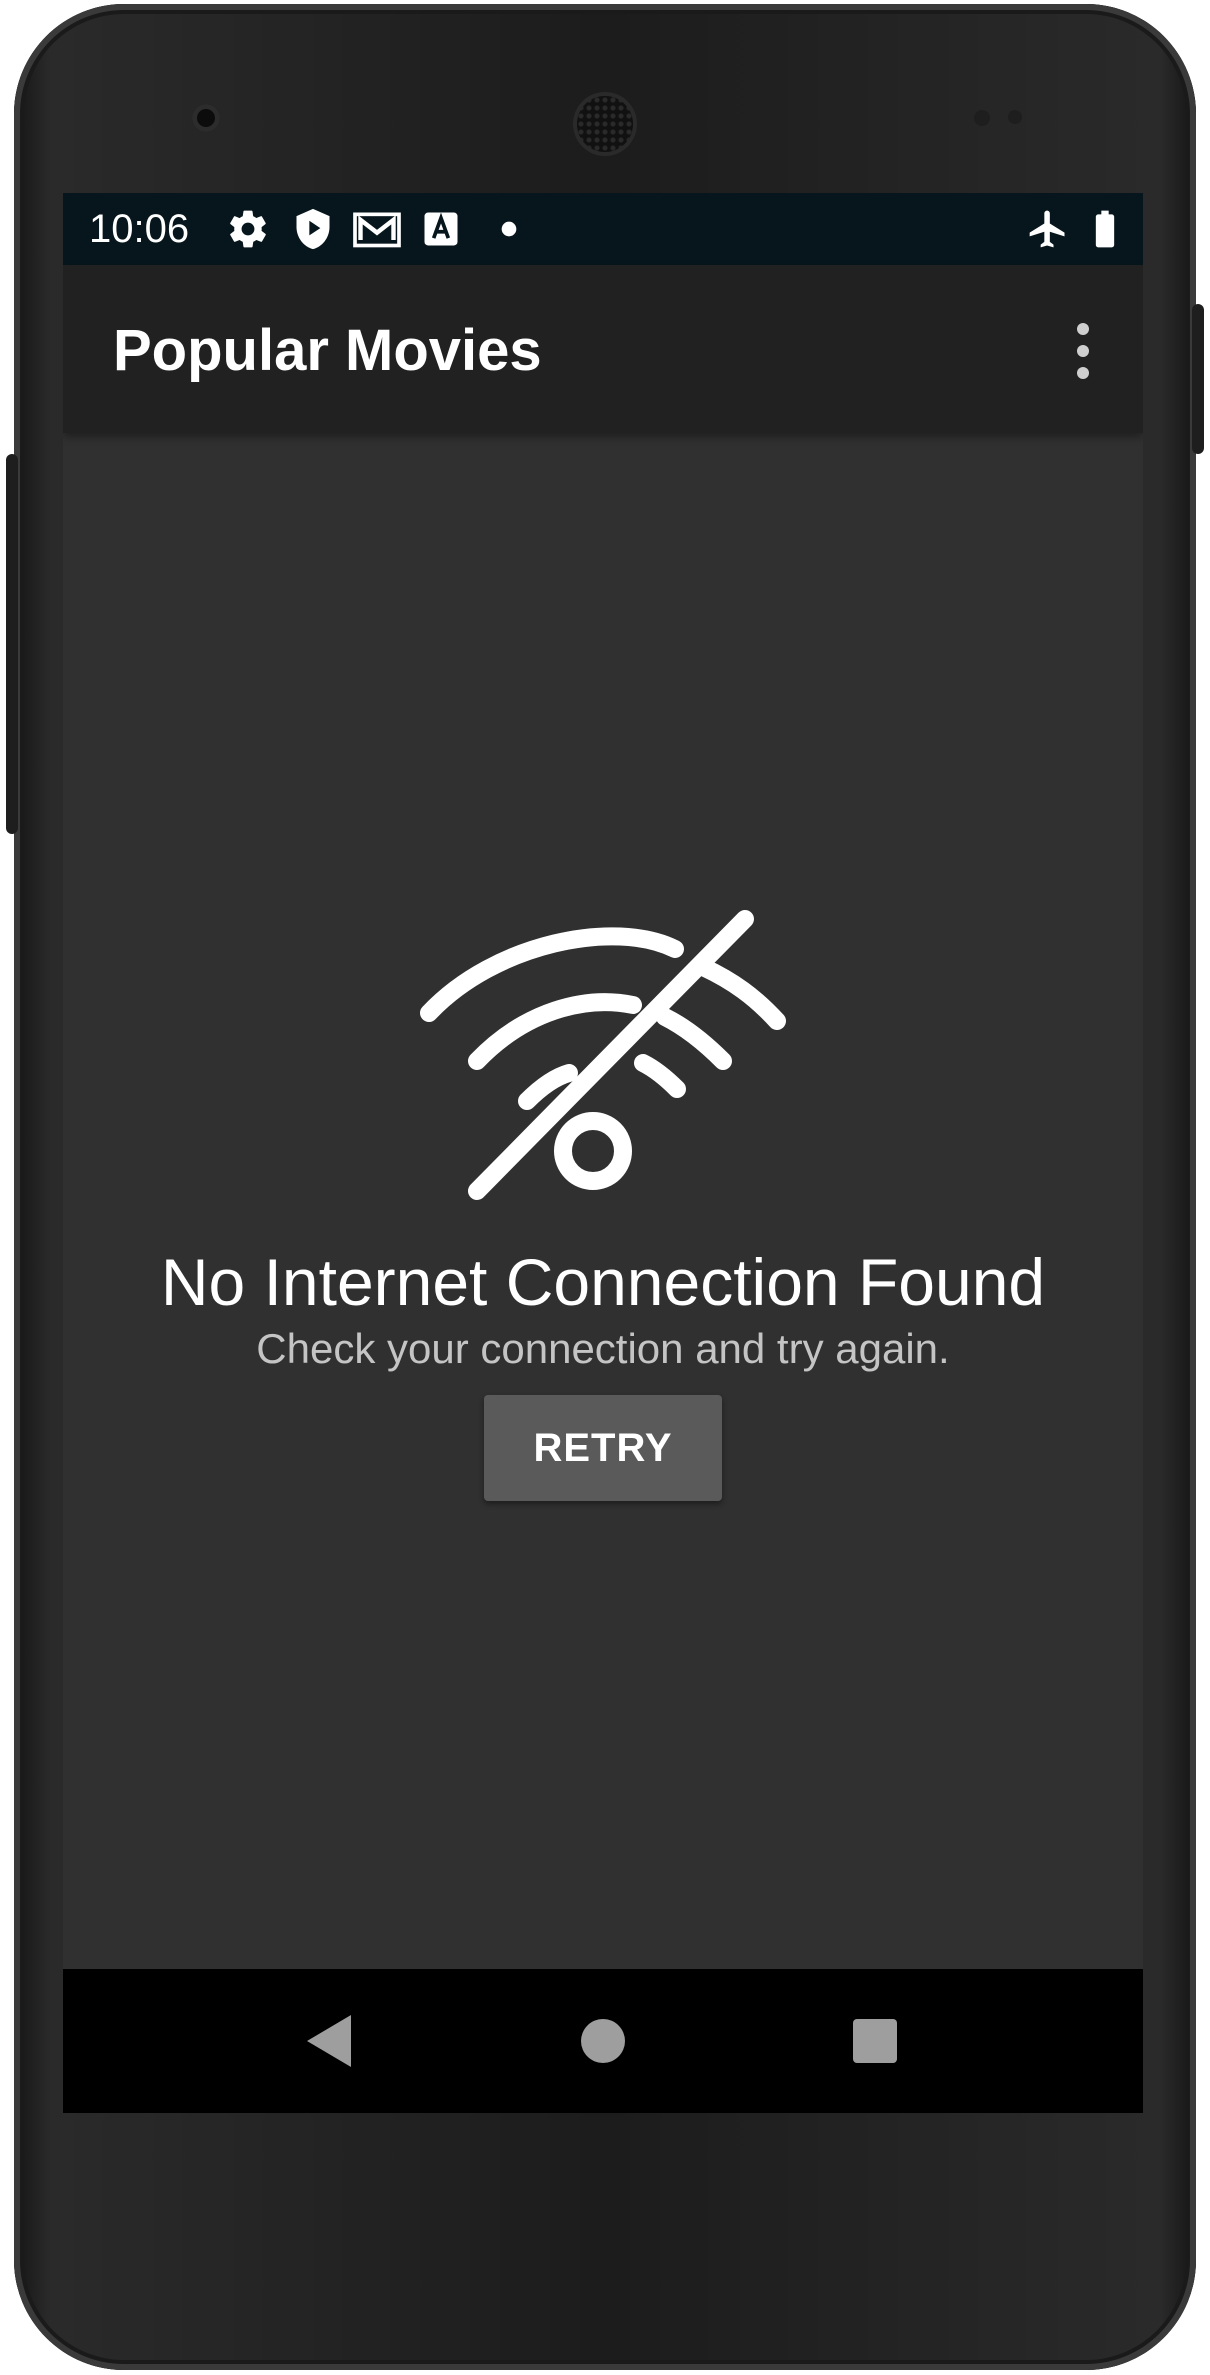  What do you see at coordinates (603, 1348) in the screenshot?
I see `error-subtitle: Check your connection and try again.` at bounding box center [603, 1348].